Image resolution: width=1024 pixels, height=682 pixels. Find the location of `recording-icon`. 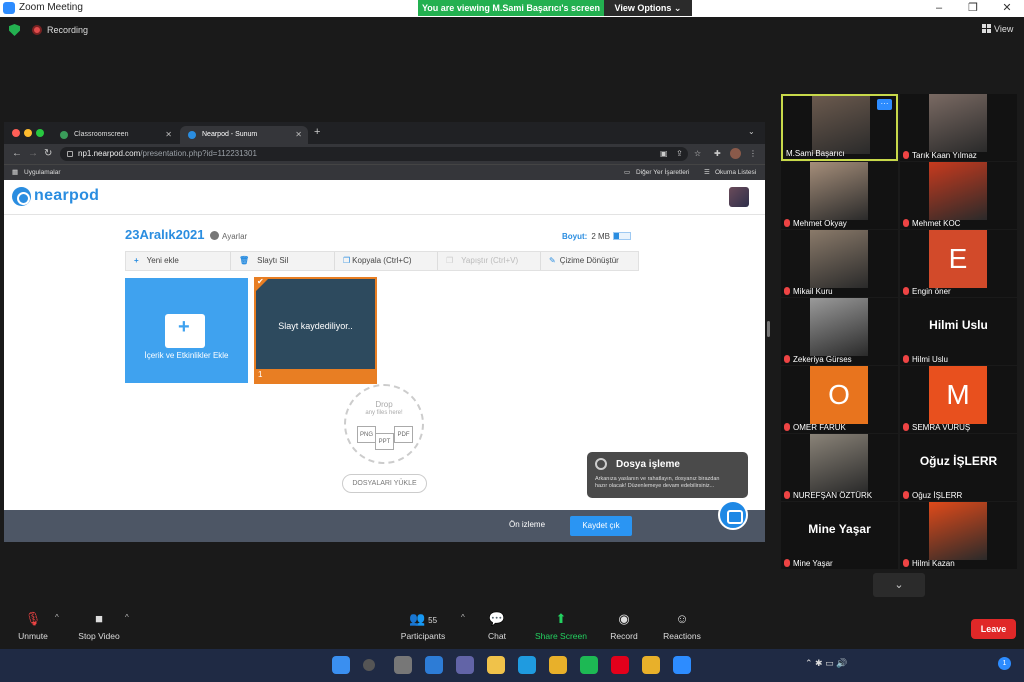

recording-icon is located at coordinates (37, 30).